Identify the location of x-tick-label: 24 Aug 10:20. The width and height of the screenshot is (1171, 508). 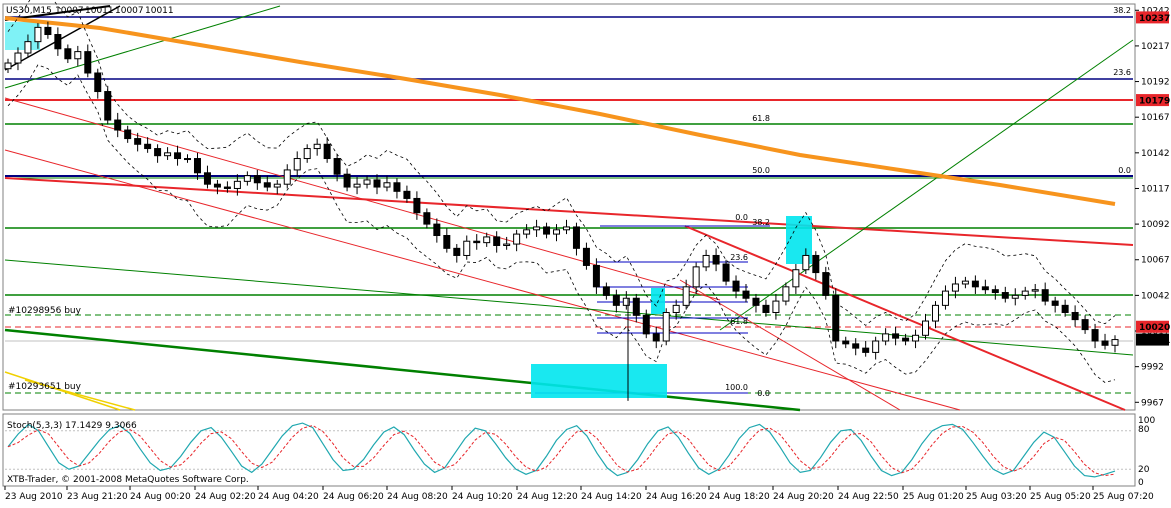
(482, 497).